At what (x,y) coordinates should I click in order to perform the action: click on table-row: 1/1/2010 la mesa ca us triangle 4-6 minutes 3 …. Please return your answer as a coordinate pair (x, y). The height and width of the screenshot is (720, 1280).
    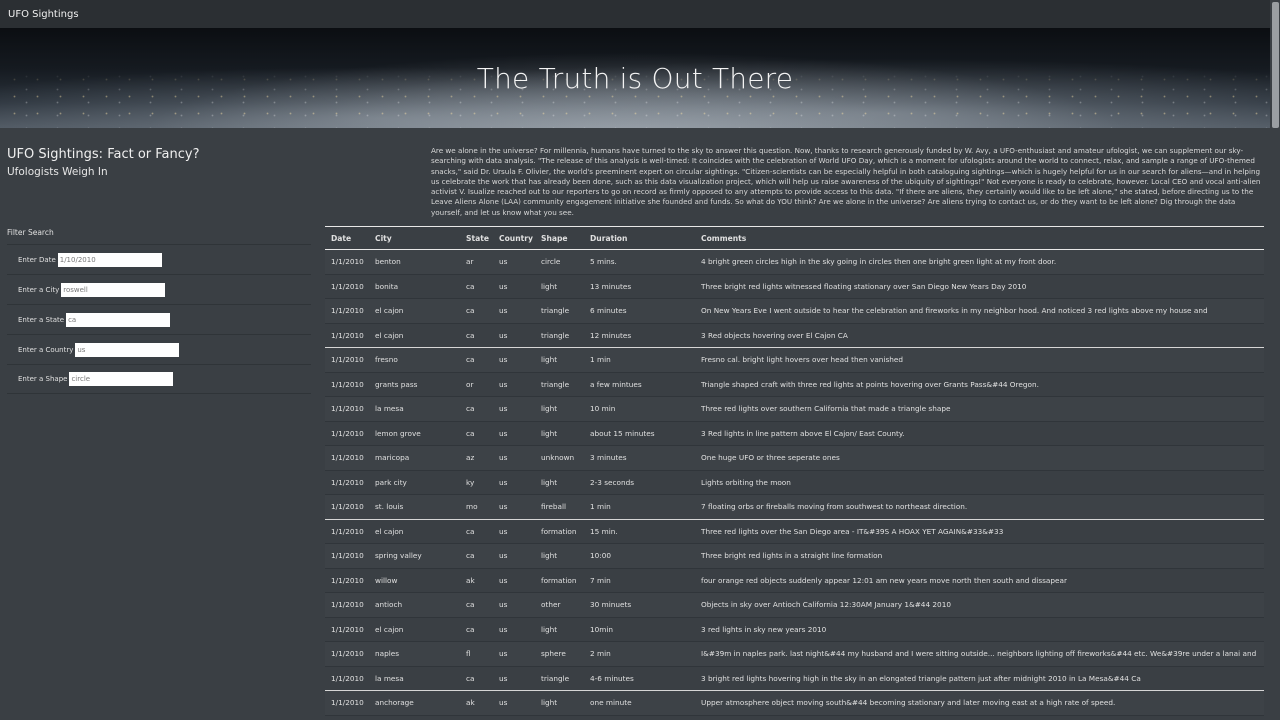
    Looking at the image, I should click on (794, 679).